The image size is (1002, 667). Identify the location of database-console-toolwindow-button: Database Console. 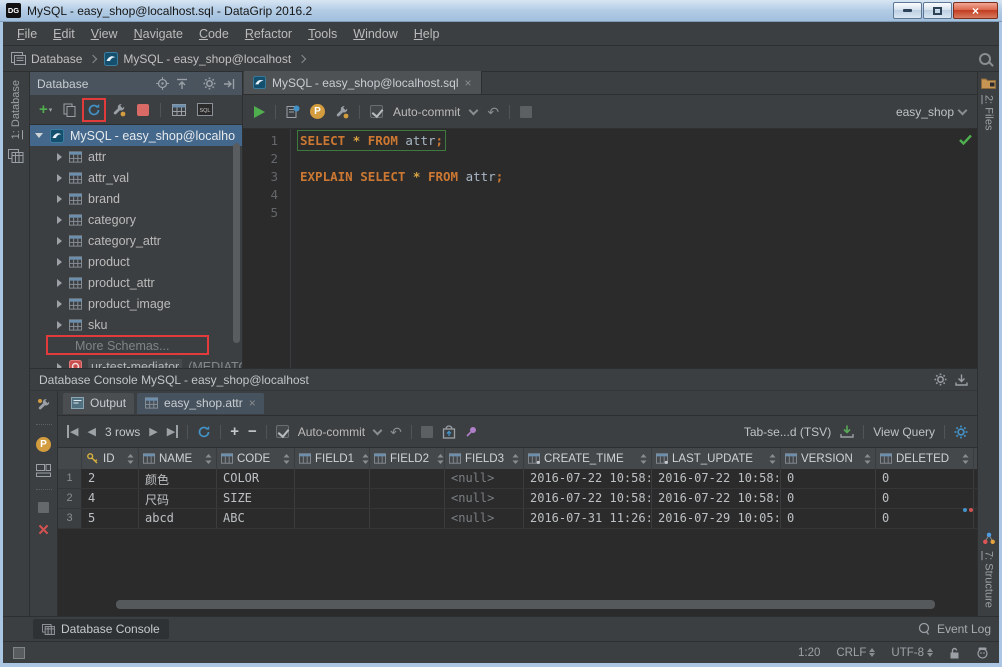
(101, 629).